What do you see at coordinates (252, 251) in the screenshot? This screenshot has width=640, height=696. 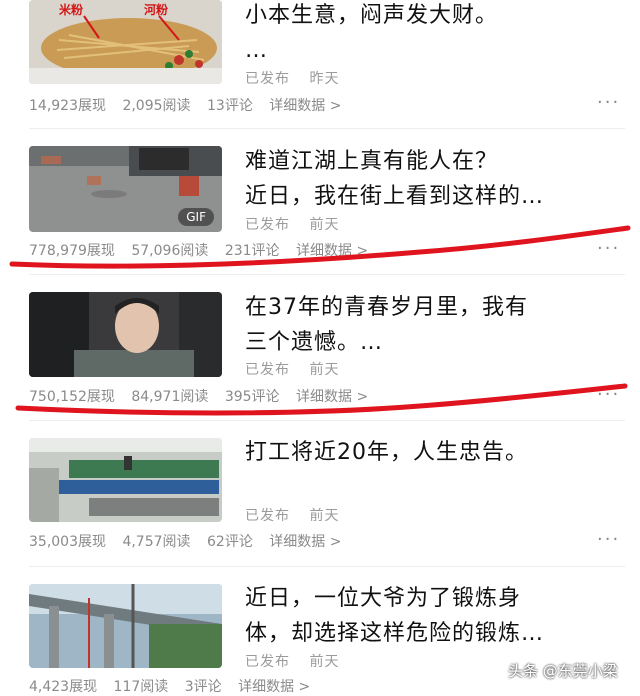 I see `comments-count: 231评论` at bounding box center [252, 251].